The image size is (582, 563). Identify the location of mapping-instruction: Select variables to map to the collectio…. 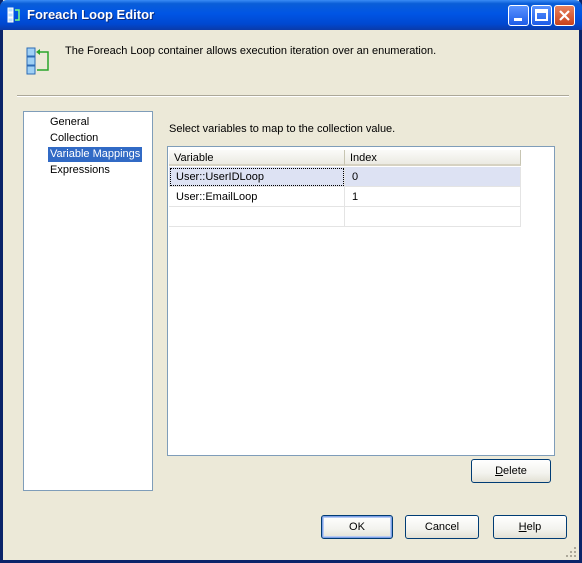
(282, 129).